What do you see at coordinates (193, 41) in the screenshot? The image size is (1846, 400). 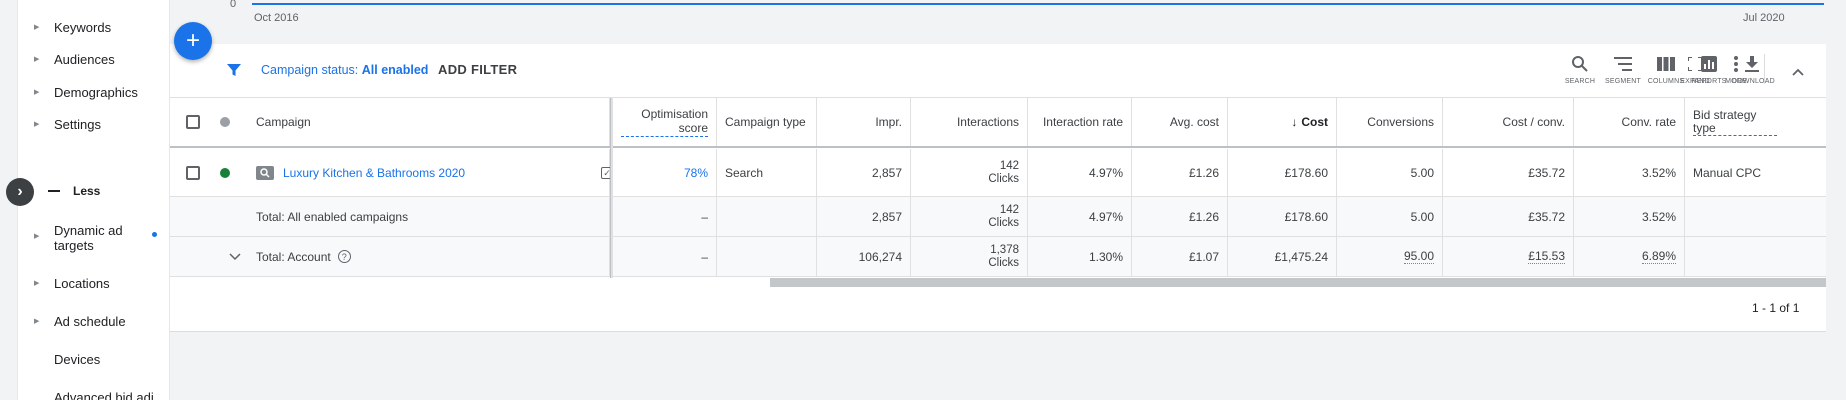 I see `add-campaign-button: +` at bounding box center [193, 41].